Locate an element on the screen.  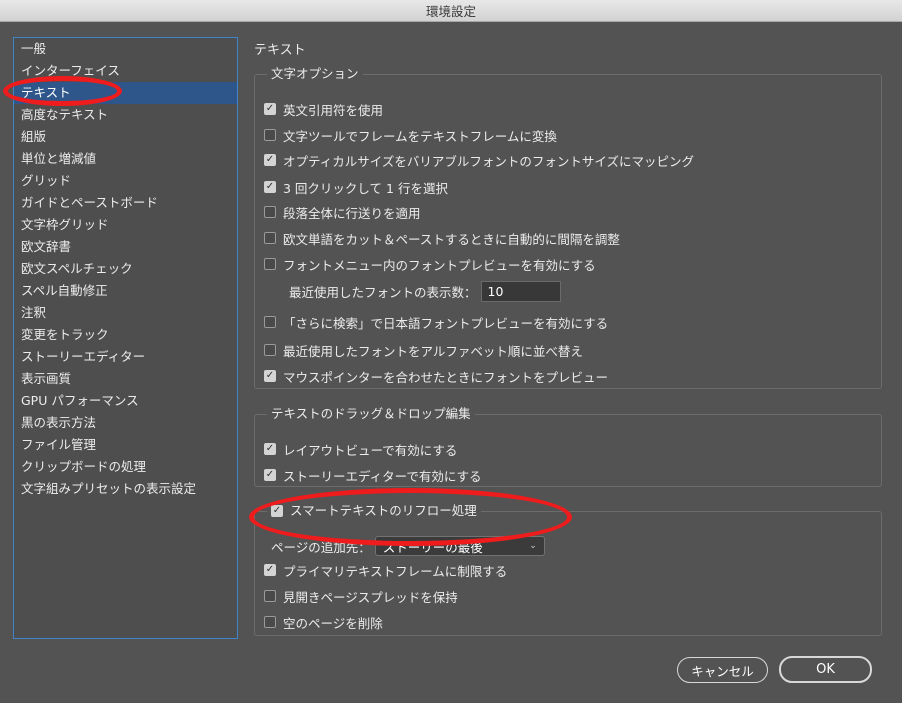
sidebar-item-general: 一般 is located at coordinates (125, 49).